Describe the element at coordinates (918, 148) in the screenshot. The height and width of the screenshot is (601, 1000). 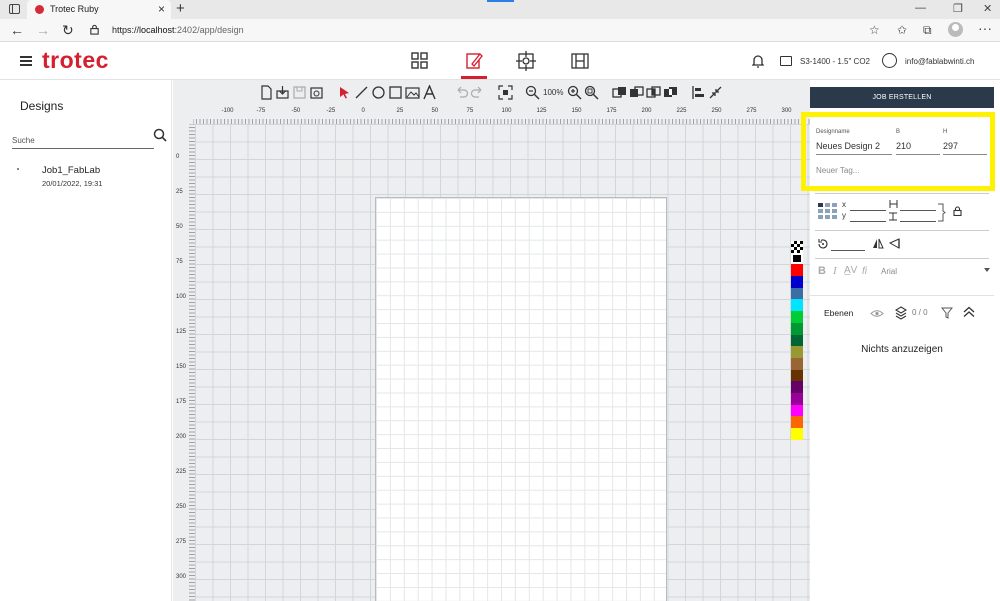
I see `width-input: 210` at that location.